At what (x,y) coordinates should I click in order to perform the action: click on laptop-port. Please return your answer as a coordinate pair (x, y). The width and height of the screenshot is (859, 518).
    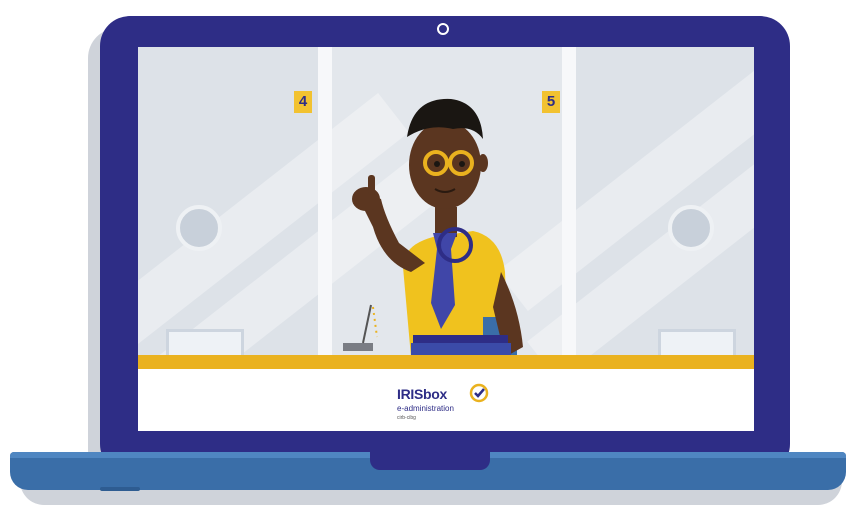
    Looking at the image, I should click on (120, 489).